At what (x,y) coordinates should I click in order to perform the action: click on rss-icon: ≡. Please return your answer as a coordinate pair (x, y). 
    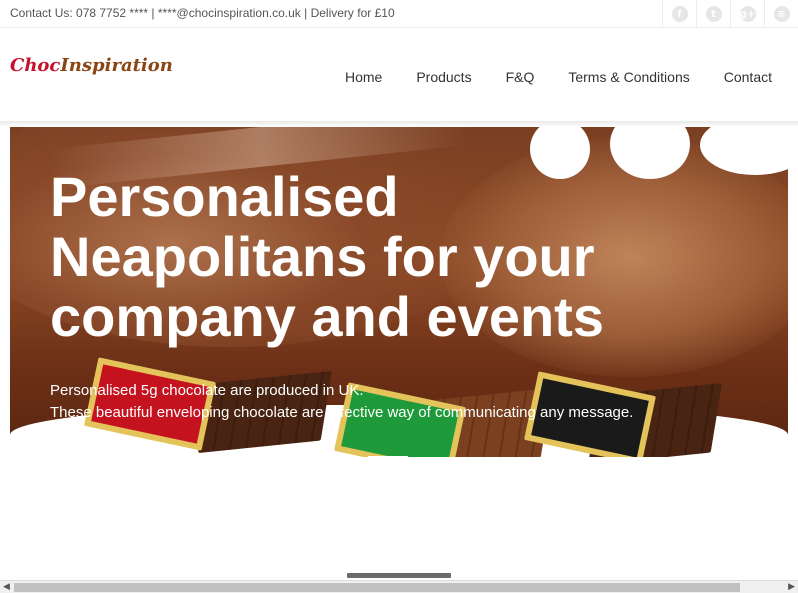
    Looking at the image, I should click on (781, 14).